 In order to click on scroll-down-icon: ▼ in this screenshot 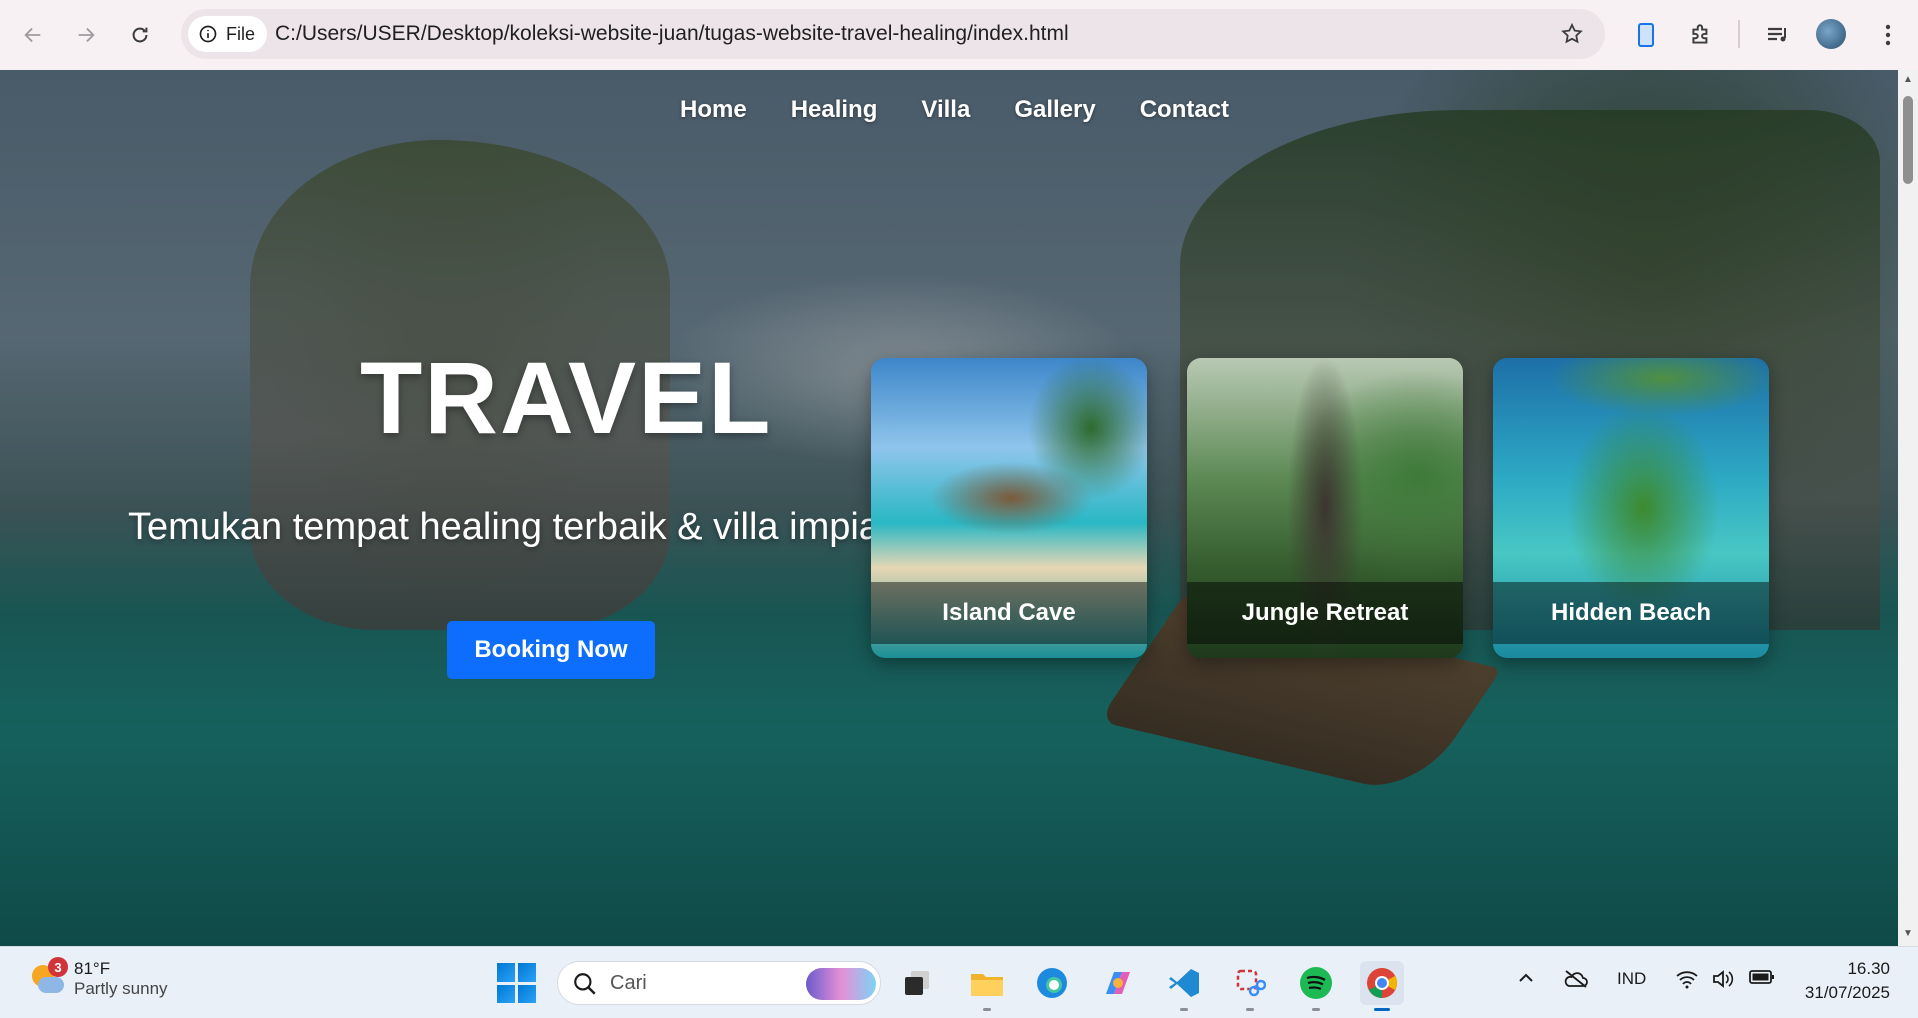, I will do `click(1908, 934)`.